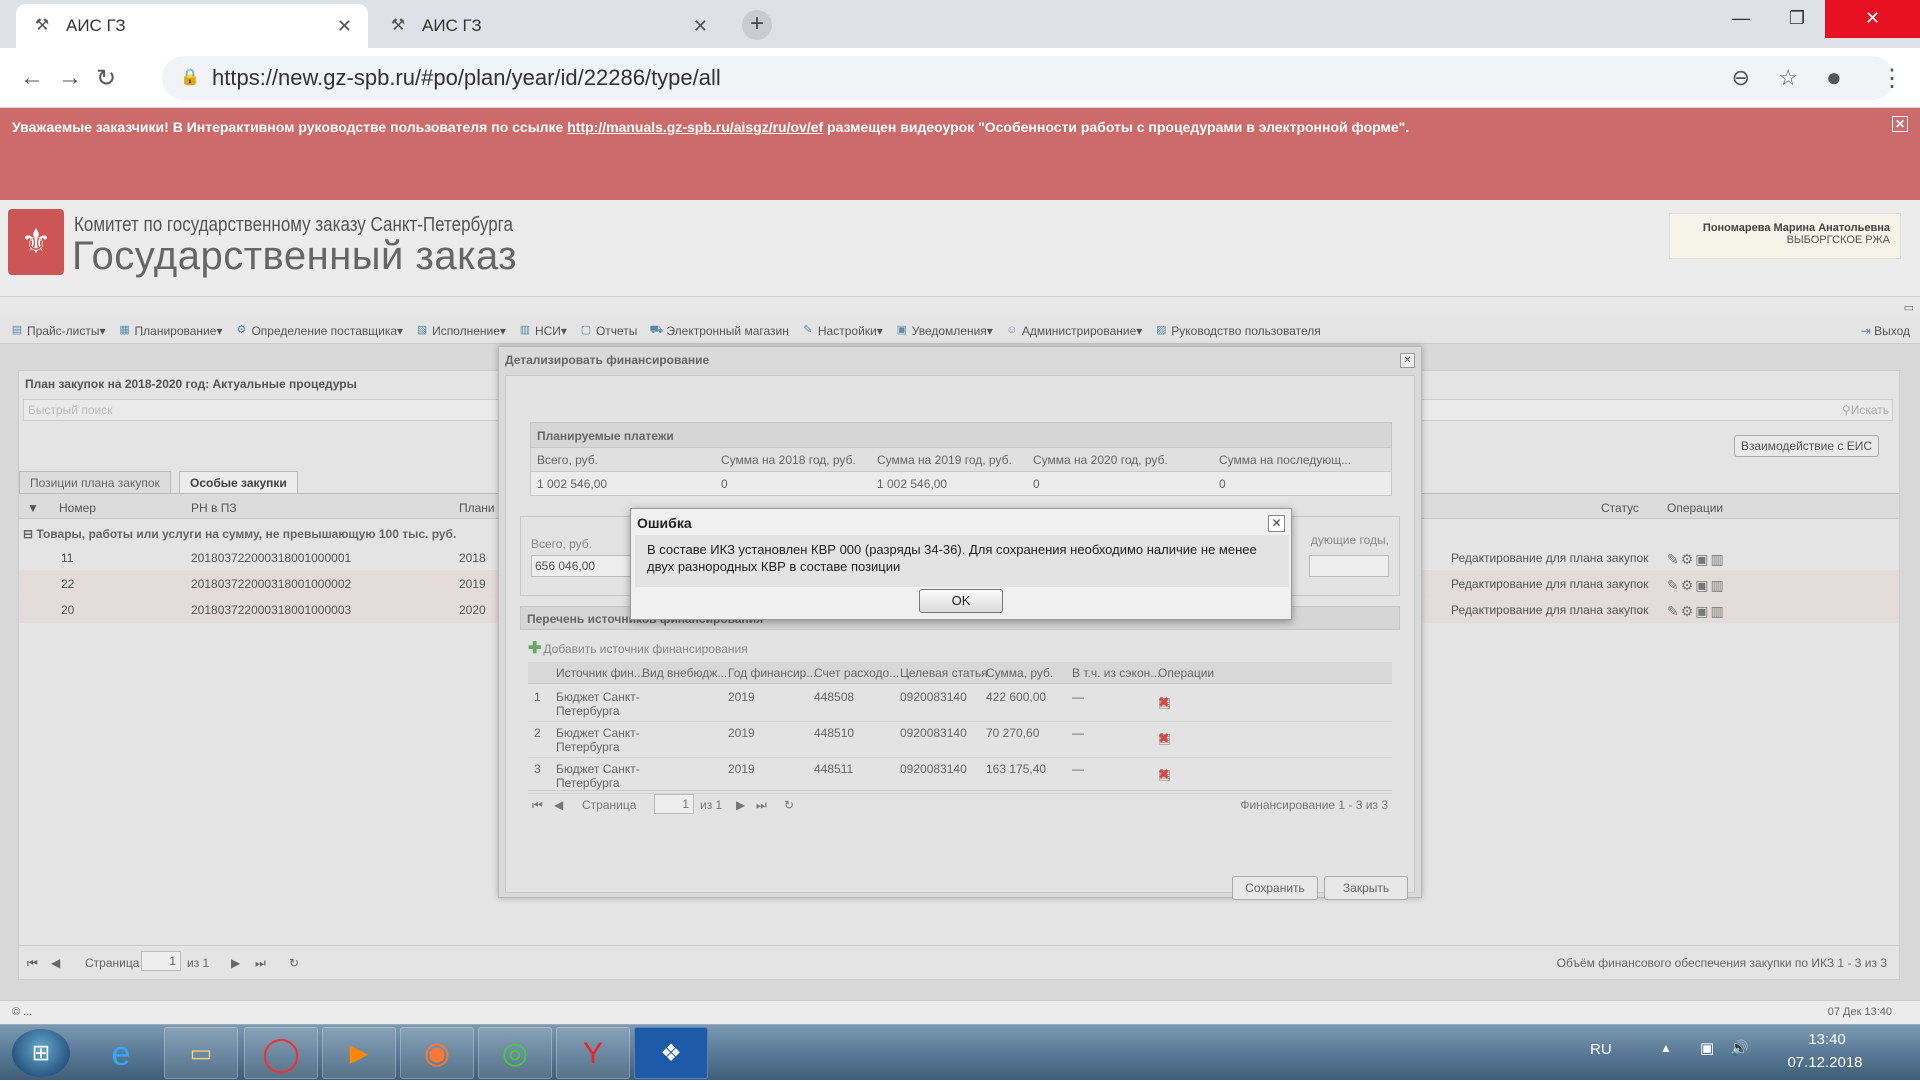 Image resolution: width=1920 pixels, height=1081 pixels. I want to click on clock-time: 13:40, so click(1827, 1039).